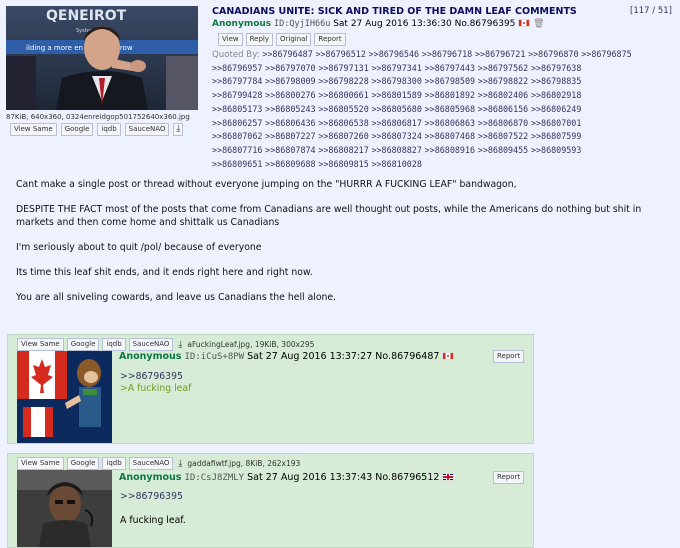  Describe the element at coordinates (407, 477) in the screenshot. I see `post-number: No.86796512` at that location.